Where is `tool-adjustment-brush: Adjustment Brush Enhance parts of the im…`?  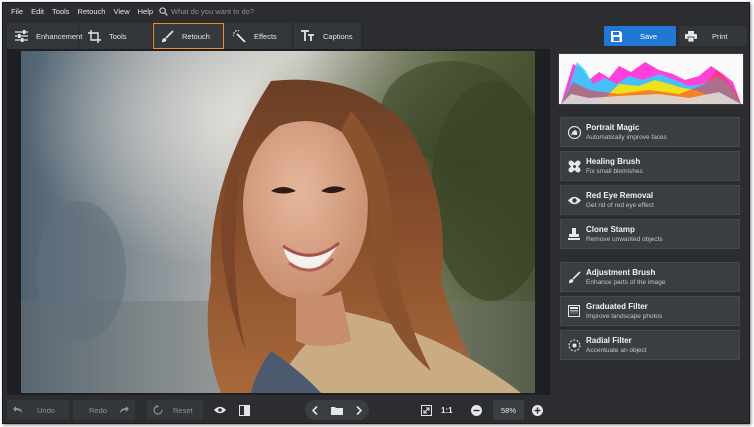
tool-adjustment-brush: Adjustment Brush Enhance parts of the im… is located at coordinates (650, 277).